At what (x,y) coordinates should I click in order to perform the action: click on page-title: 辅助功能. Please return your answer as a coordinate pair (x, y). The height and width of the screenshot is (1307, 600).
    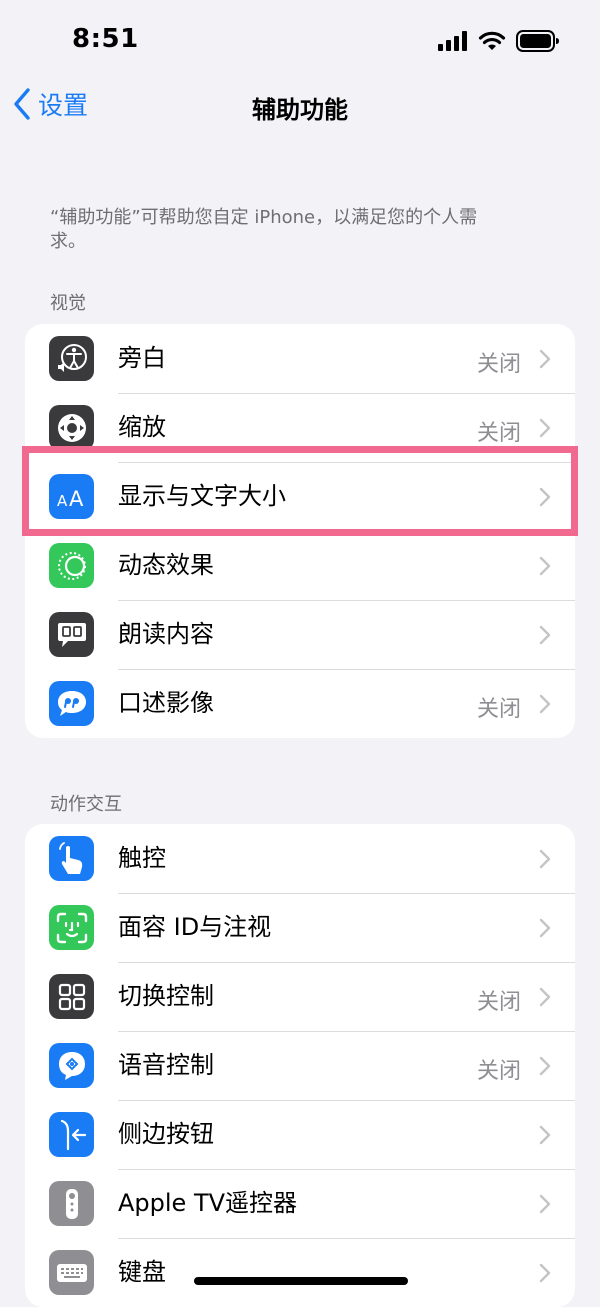
    Looking at the image, I should click on (300, 110).